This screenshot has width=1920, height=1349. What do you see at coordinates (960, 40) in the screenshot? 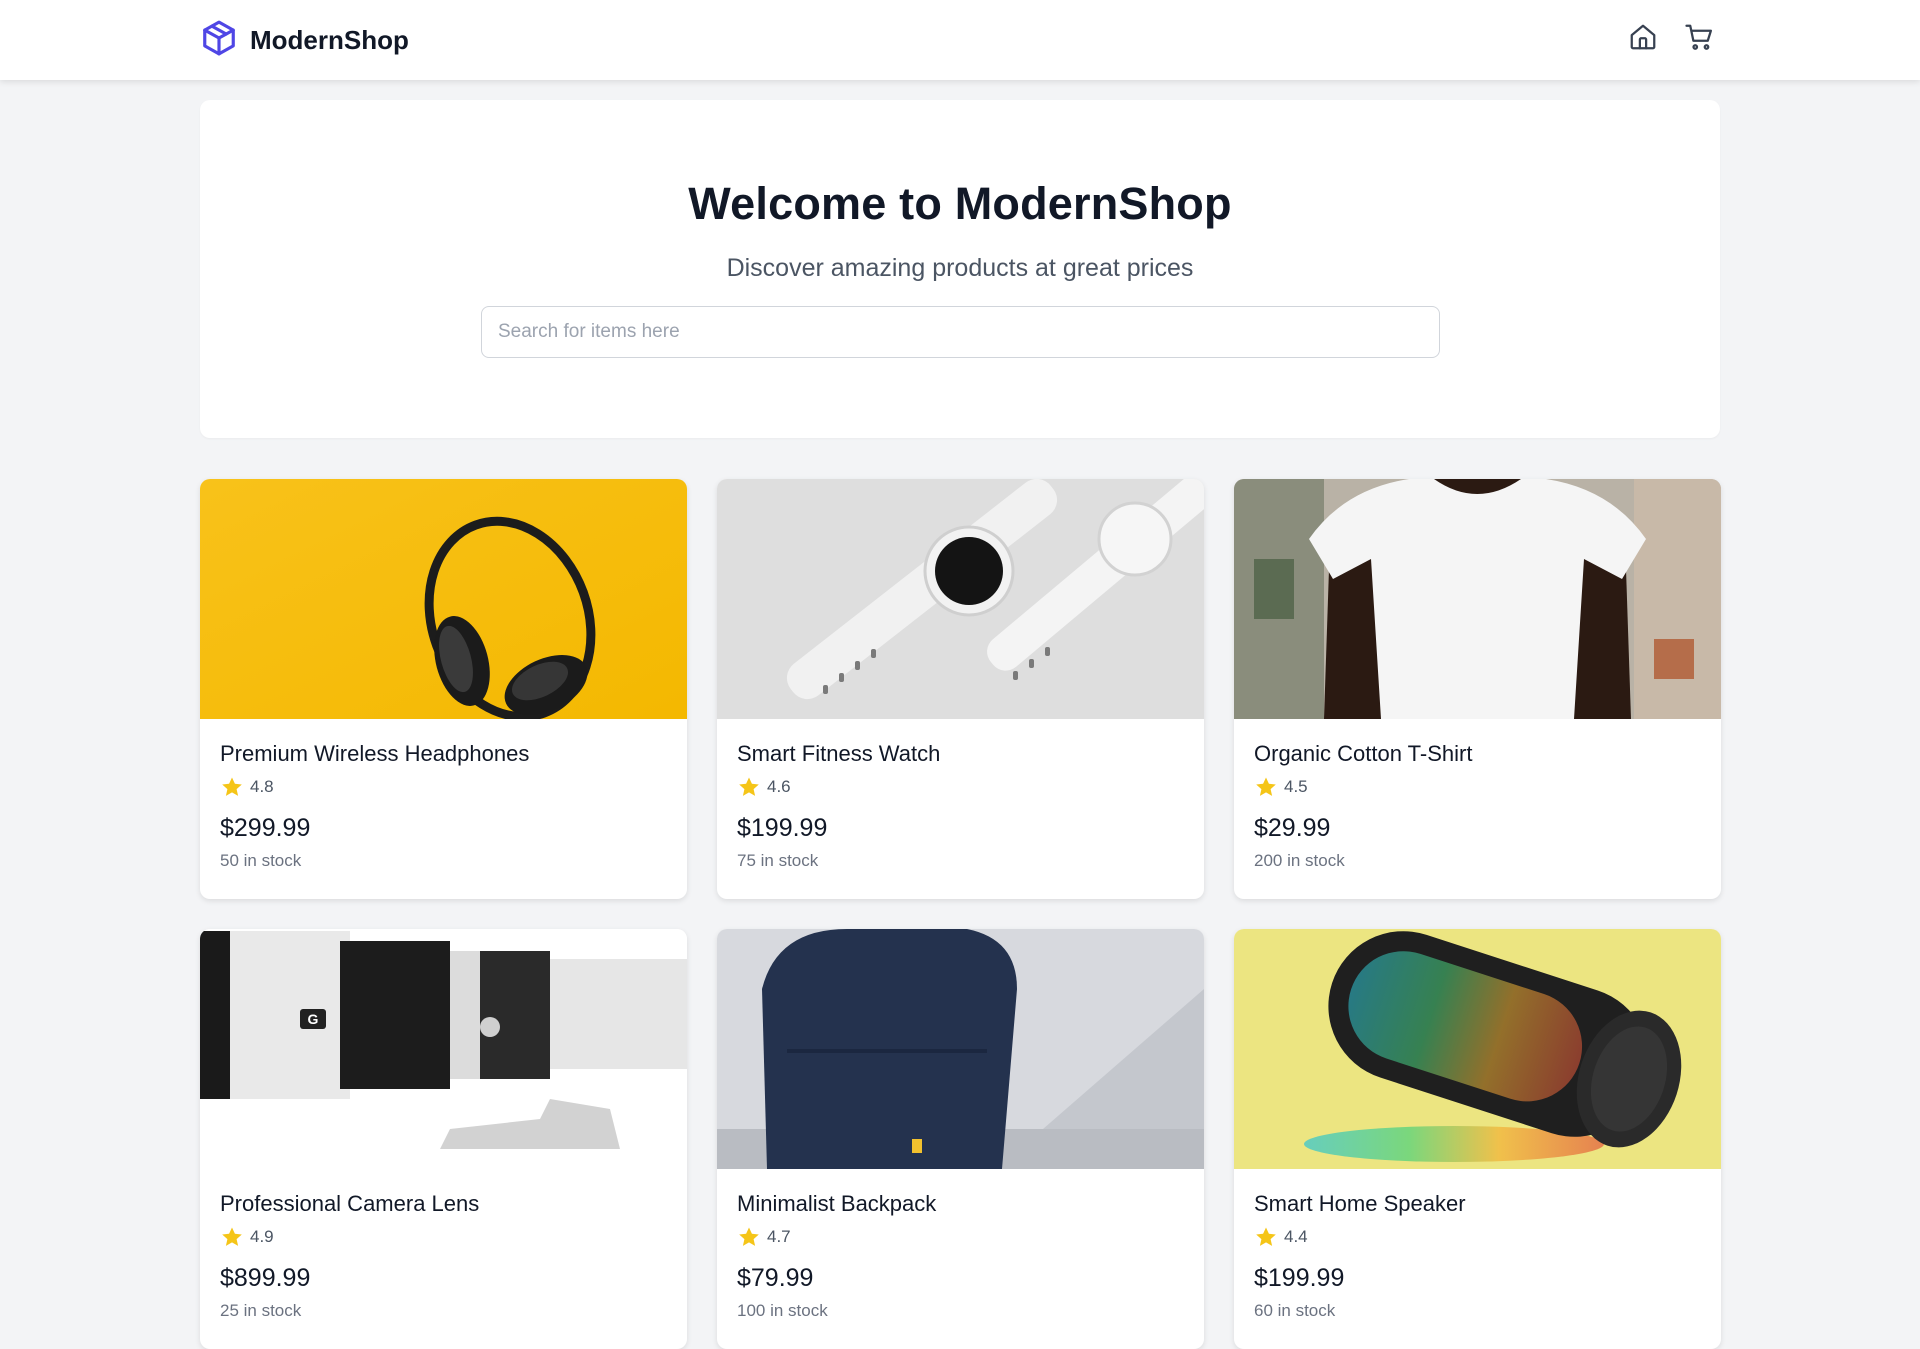
I see `top-navigation-bar: ModernShop` at bounding box center [960, 40].